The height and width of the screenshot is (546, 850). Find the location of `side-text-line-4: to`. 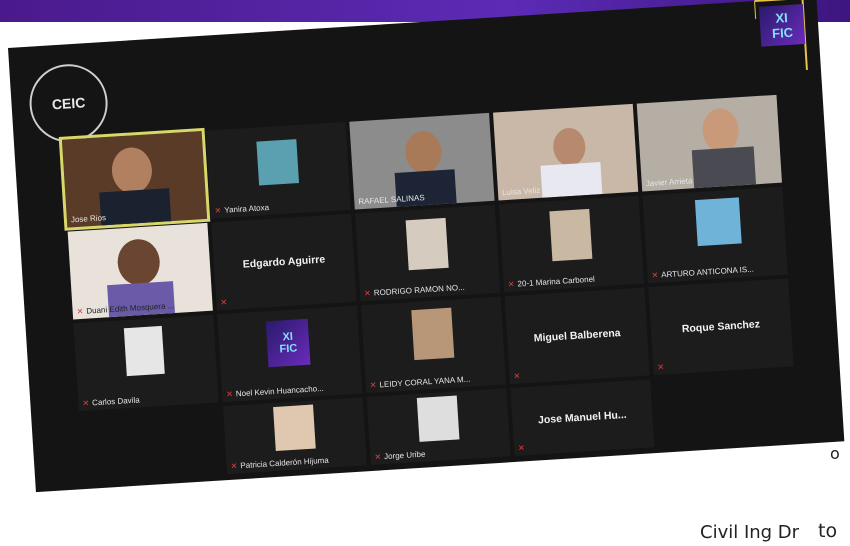

side-text-line-4: to is located at coordinates (828, 531).